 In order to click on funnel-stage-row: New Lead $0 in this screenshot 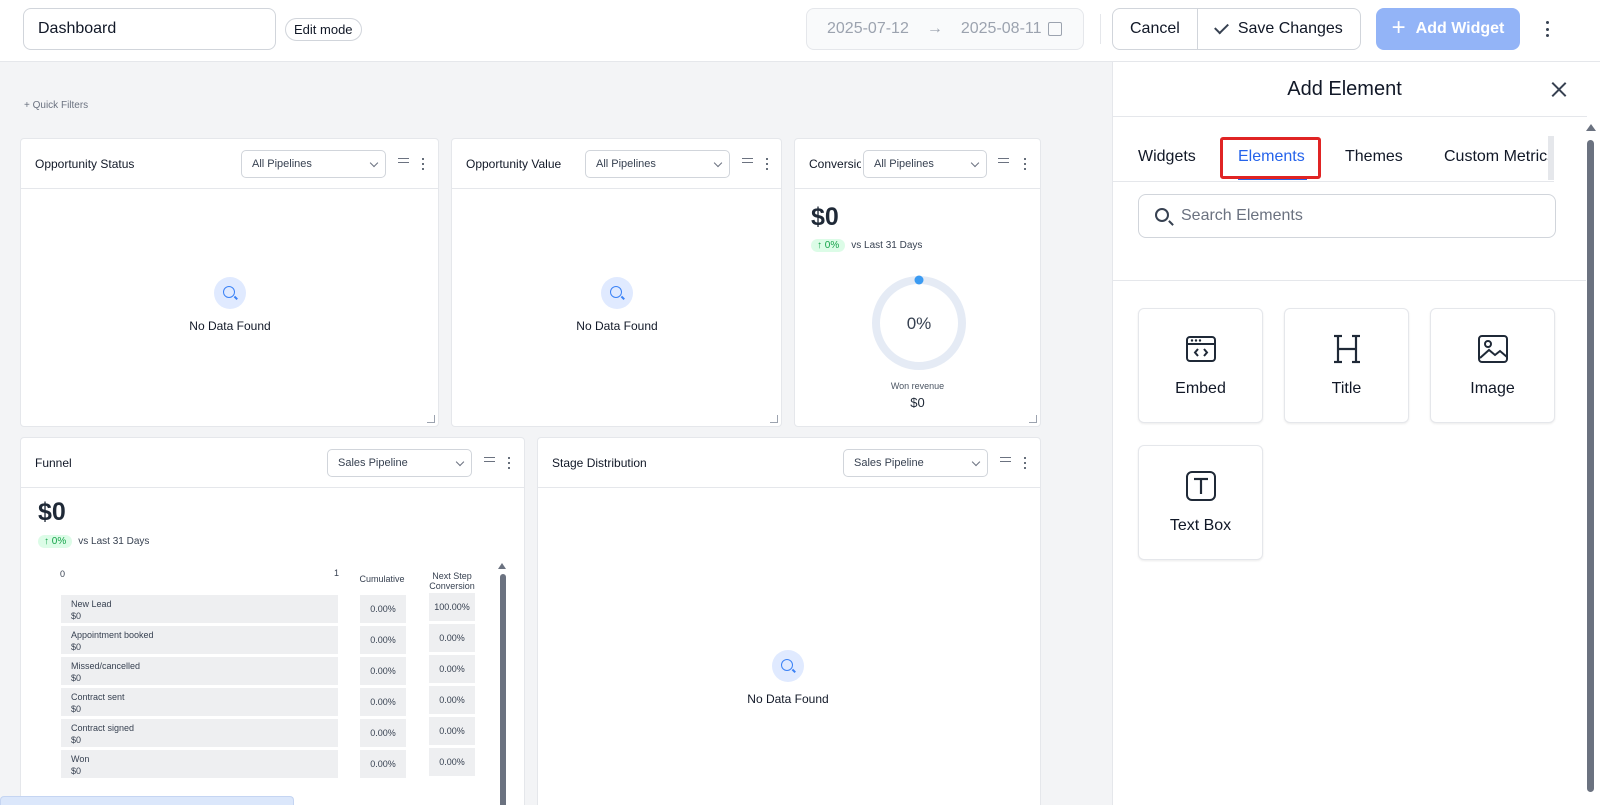, I will do `click(199, 609)`.